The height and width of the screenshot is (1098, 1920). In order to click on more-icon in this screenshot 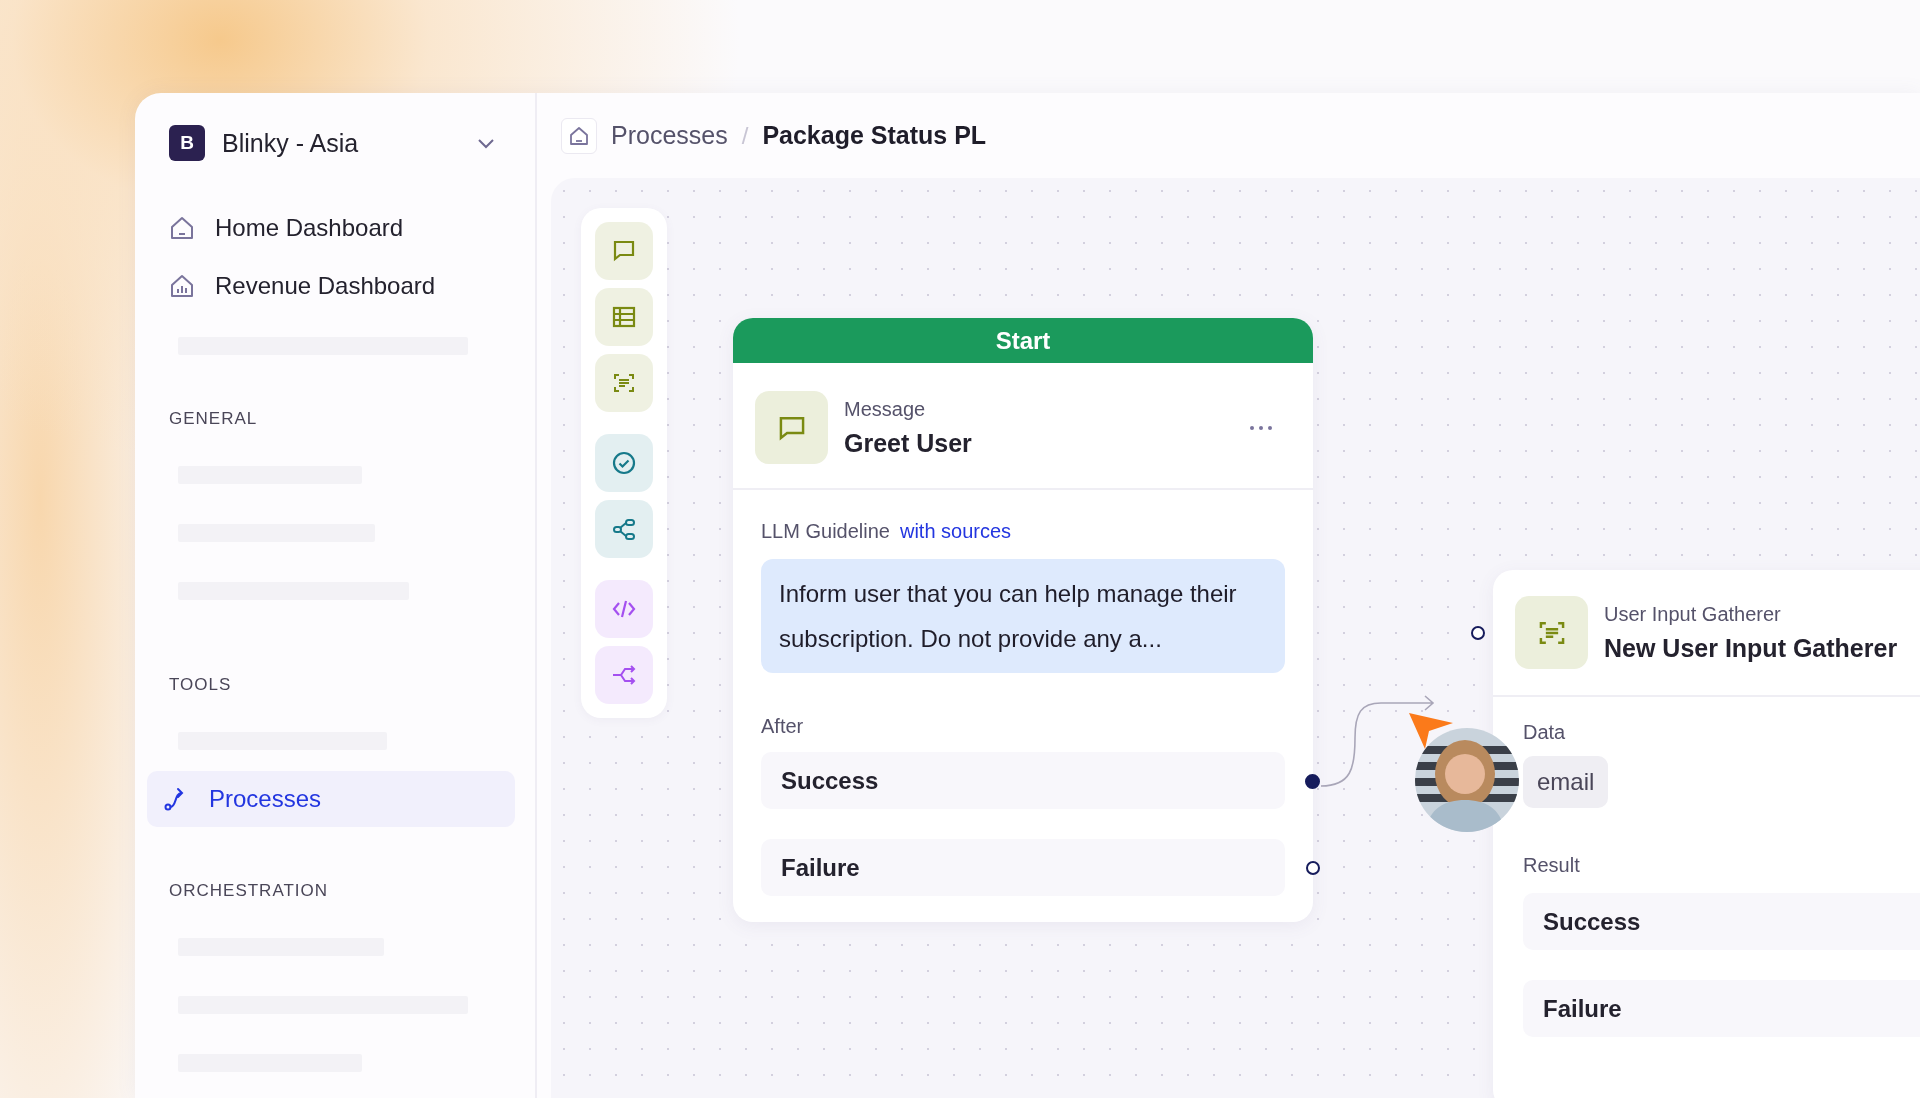, I will do `click(1261, 427)`.